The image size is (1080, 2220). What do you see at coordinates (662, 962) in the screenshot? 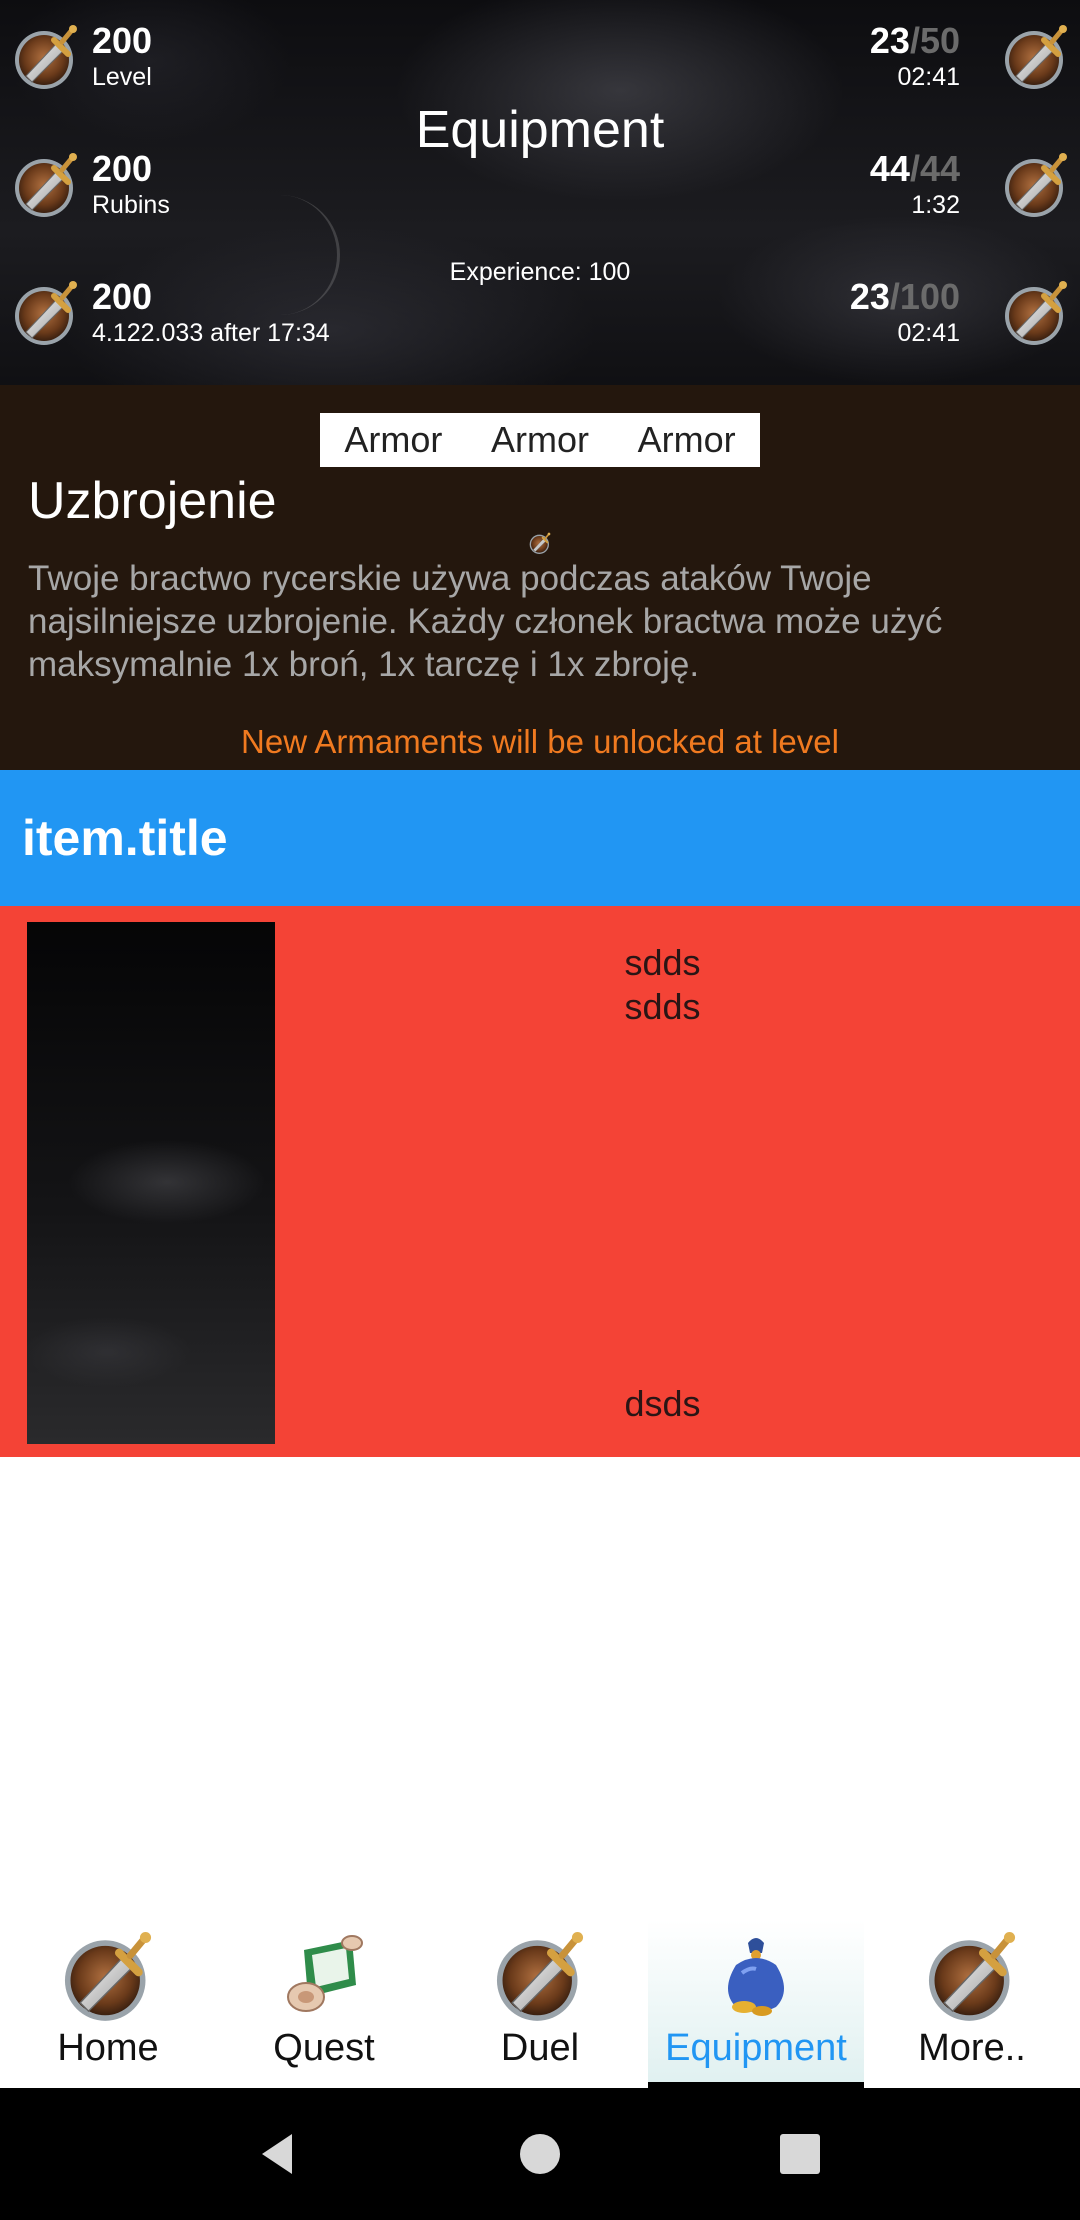
I see `item-line-1: sdds` at bounding box center [662, 962].